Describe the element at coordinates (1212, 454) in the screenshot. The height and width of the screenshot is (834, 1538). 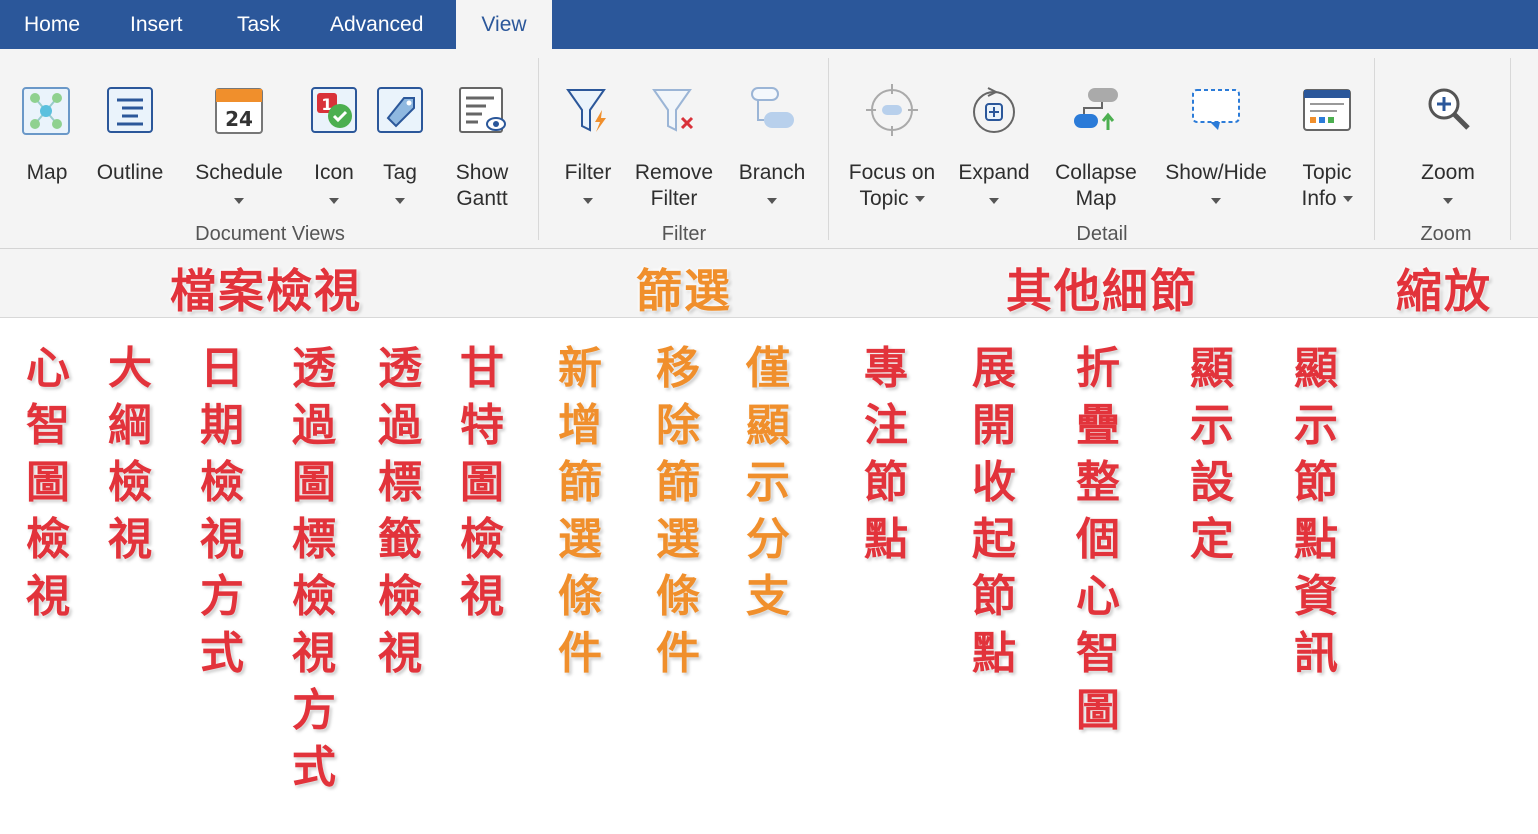
I see `annotation-show-hide: 顯示設定` at that location.